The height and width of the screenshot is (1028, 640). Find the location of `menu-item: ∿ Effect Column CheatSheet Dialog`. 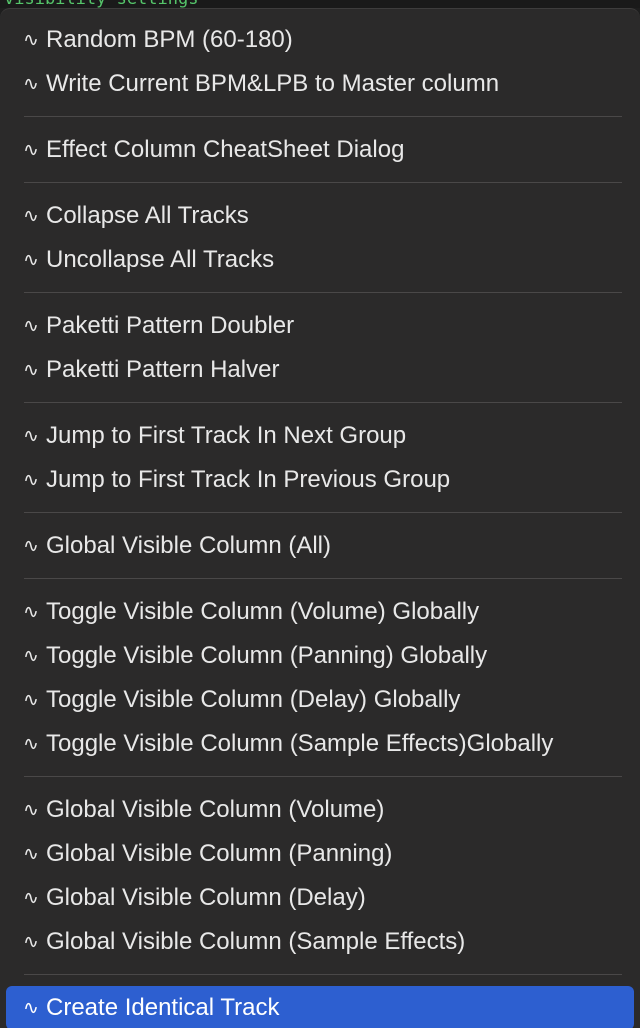

menu-item: ∿ Effect Column CheatSheet Dialog is located at coordinates (320, 150).